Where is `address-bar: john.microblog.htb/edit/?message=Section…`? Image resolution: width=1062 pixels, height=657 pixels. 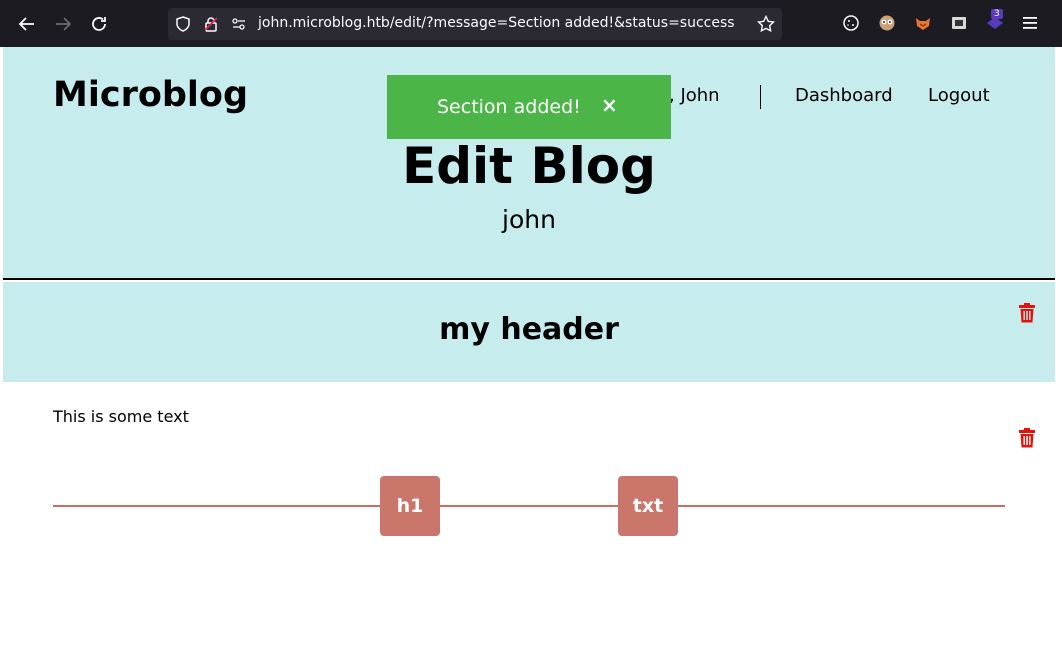
address-bar: john.microblog.htb/edit/?message=Section… is located at coordinates (475, 24).